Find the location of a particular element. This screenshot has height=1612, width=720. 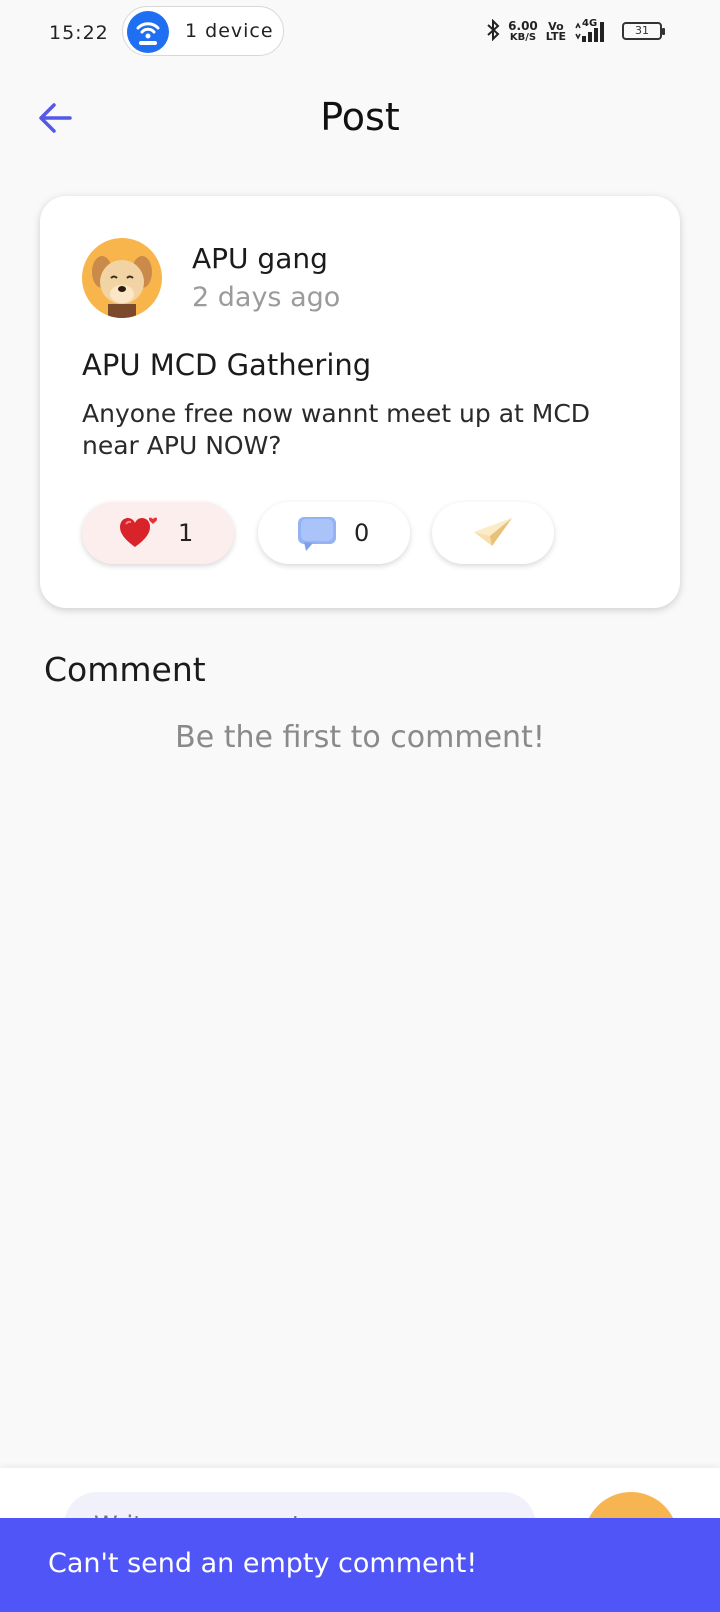

status-bar: 15:22 1 device 6.00 KB/S Vo LTE 4G 31 is located at coordinates (360, 32).